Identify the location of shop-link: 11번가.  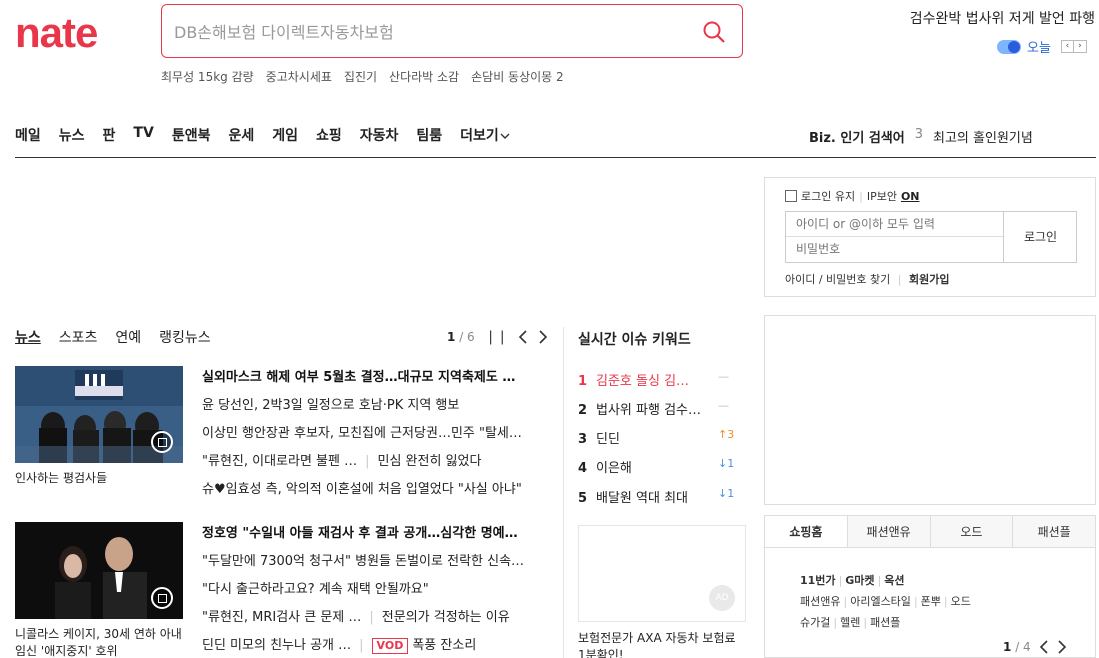
(818, 580).